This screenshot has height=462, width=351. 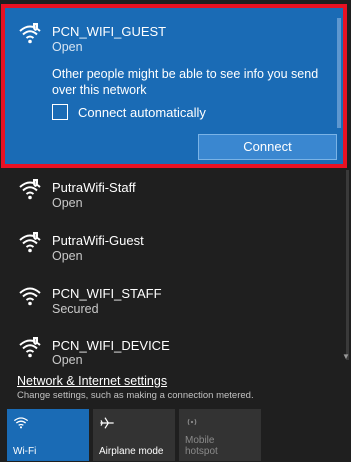 I want to click on hotspot-icon, so click(x=192, y=422).